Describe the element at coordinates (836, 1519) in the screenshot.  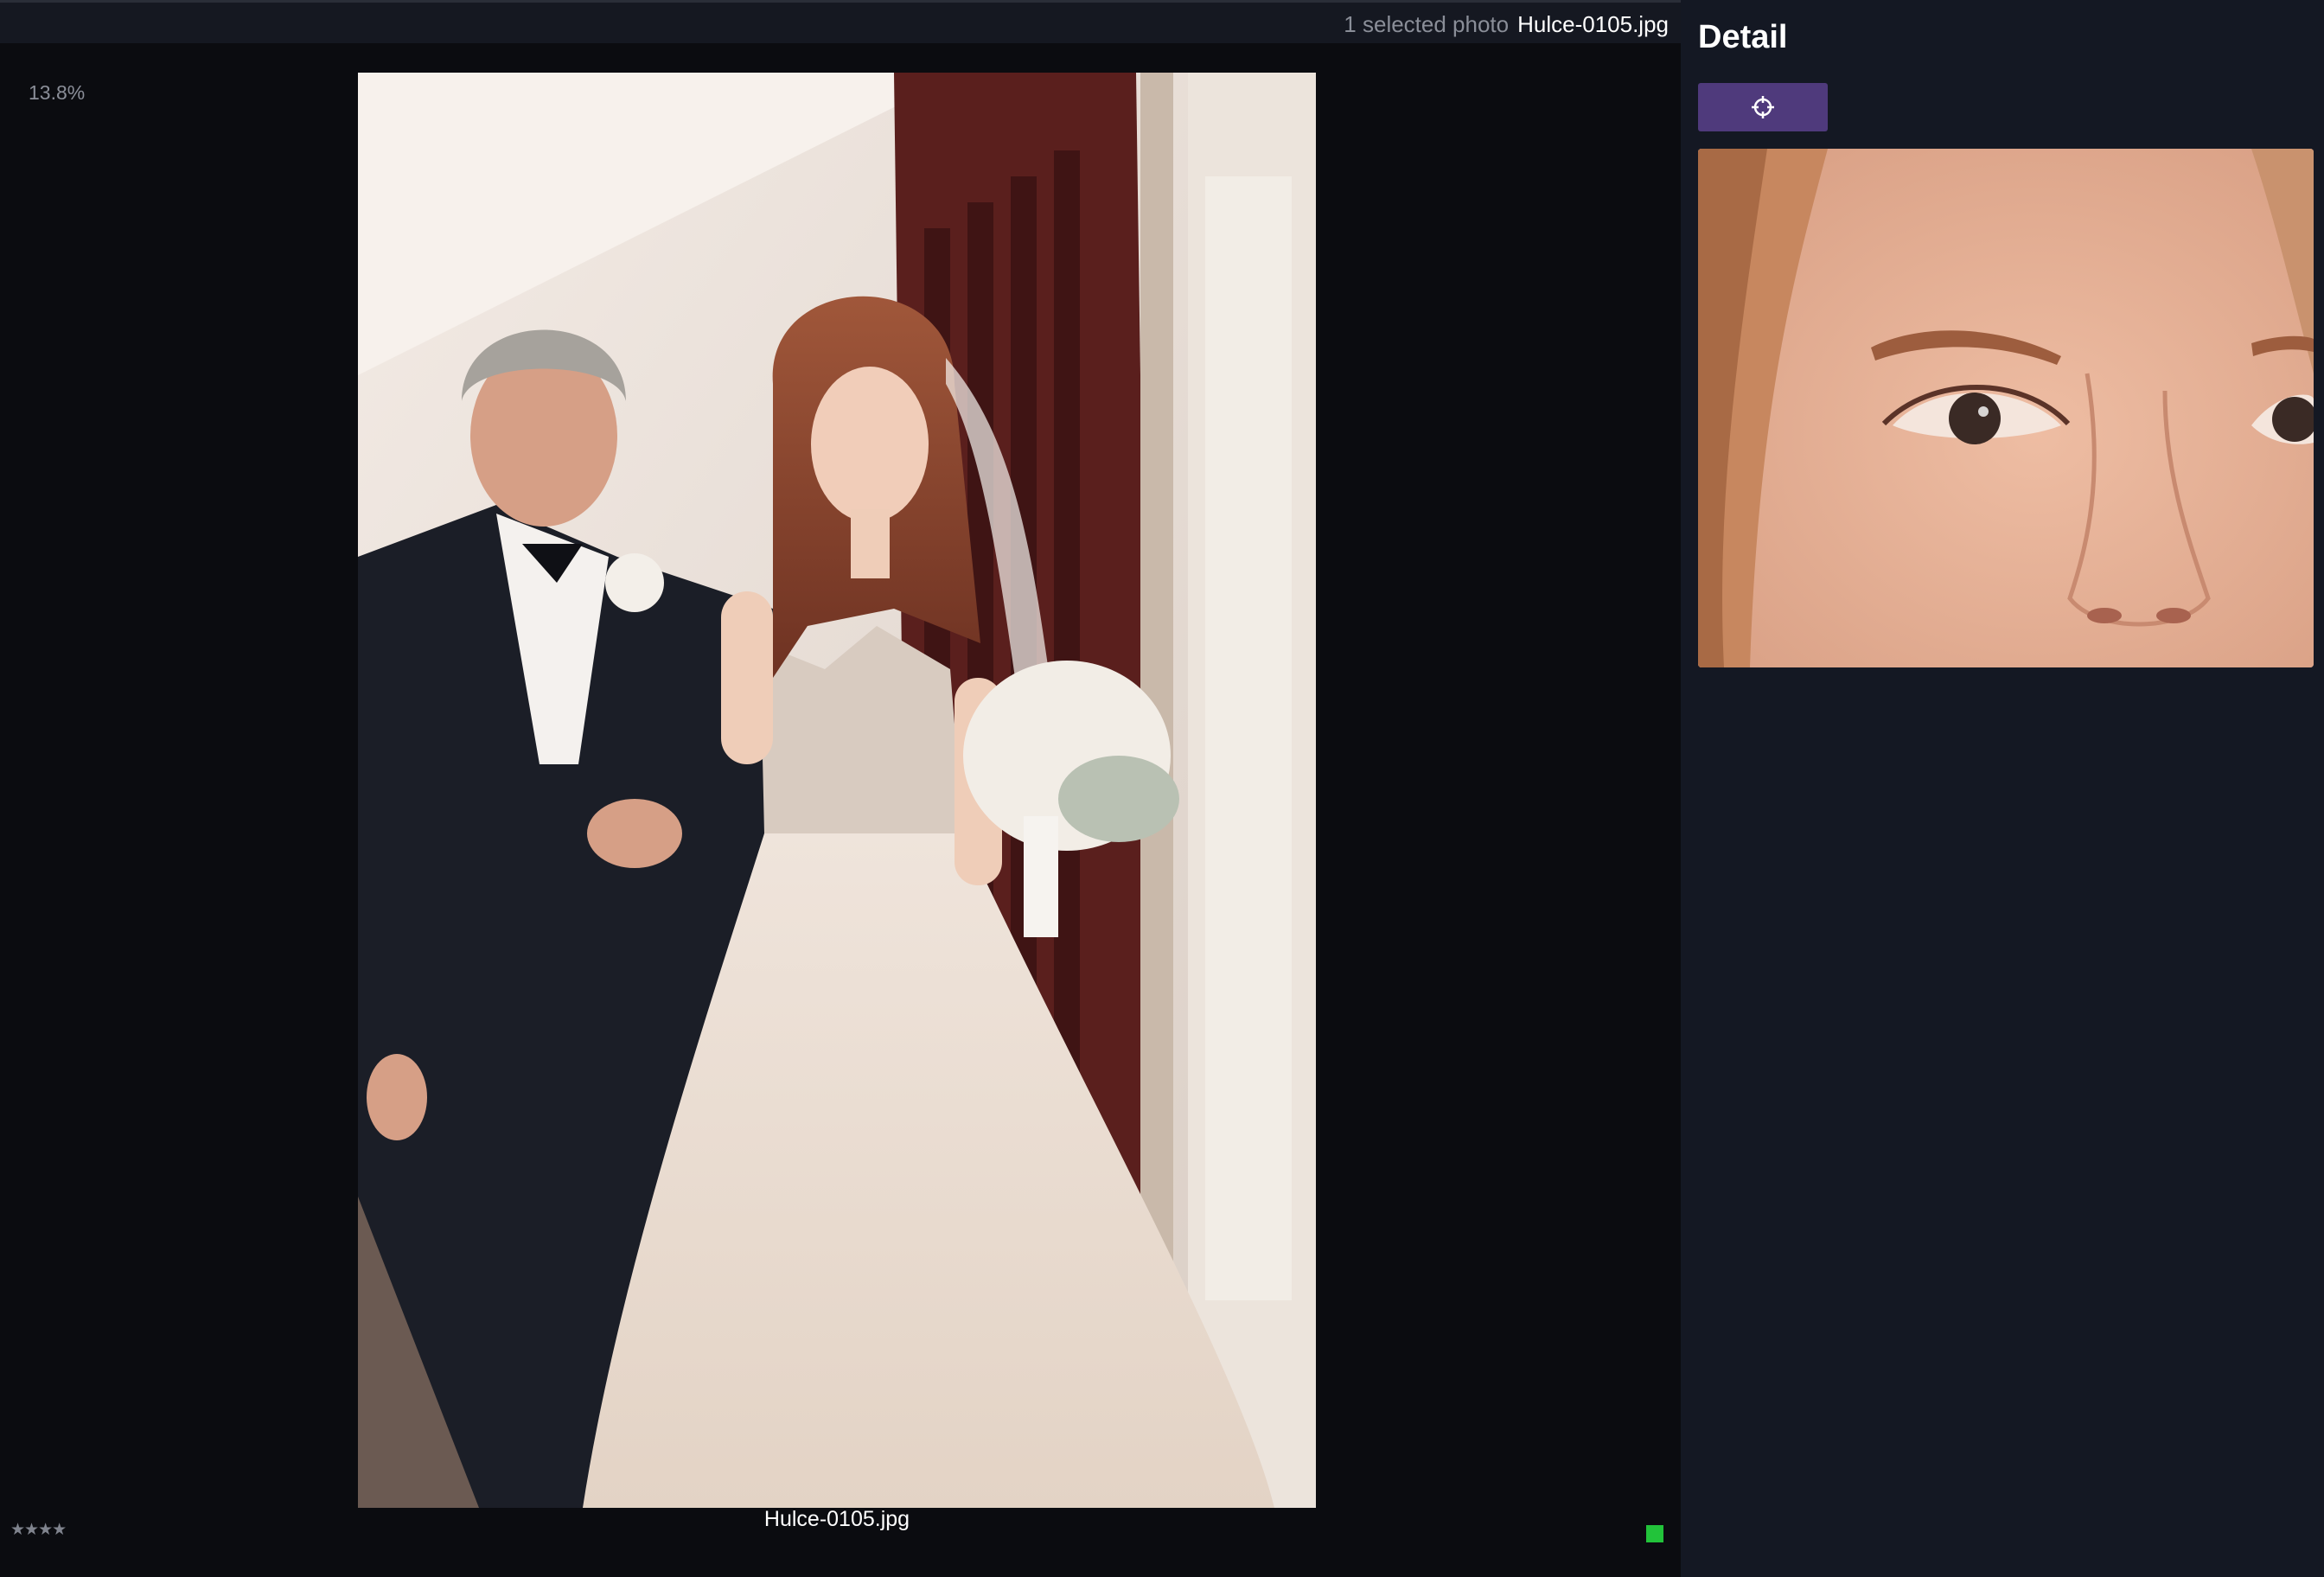
I see `photo-caption: Hulce-0105.jpg` at that location.